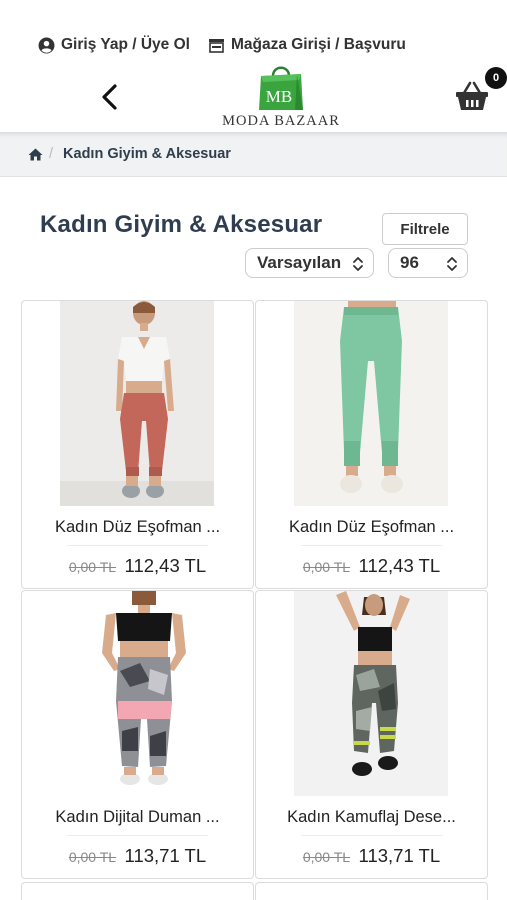 Image resolution: width=507 pixels, height=900 pixels. I want to click on breadcrumb: / Kadın Giyim & Aksesuar, so click(253, 154).